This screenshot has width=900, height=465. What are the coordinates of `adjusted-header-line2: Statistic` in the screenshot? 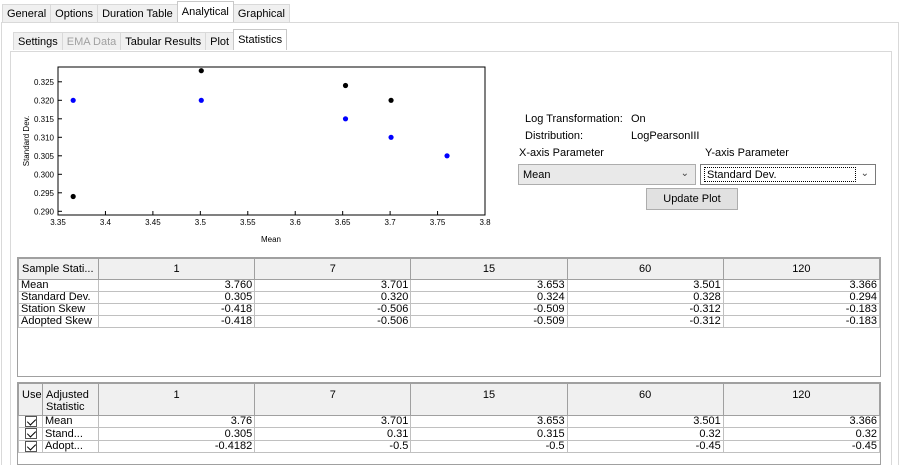 It's located at (65, 407).